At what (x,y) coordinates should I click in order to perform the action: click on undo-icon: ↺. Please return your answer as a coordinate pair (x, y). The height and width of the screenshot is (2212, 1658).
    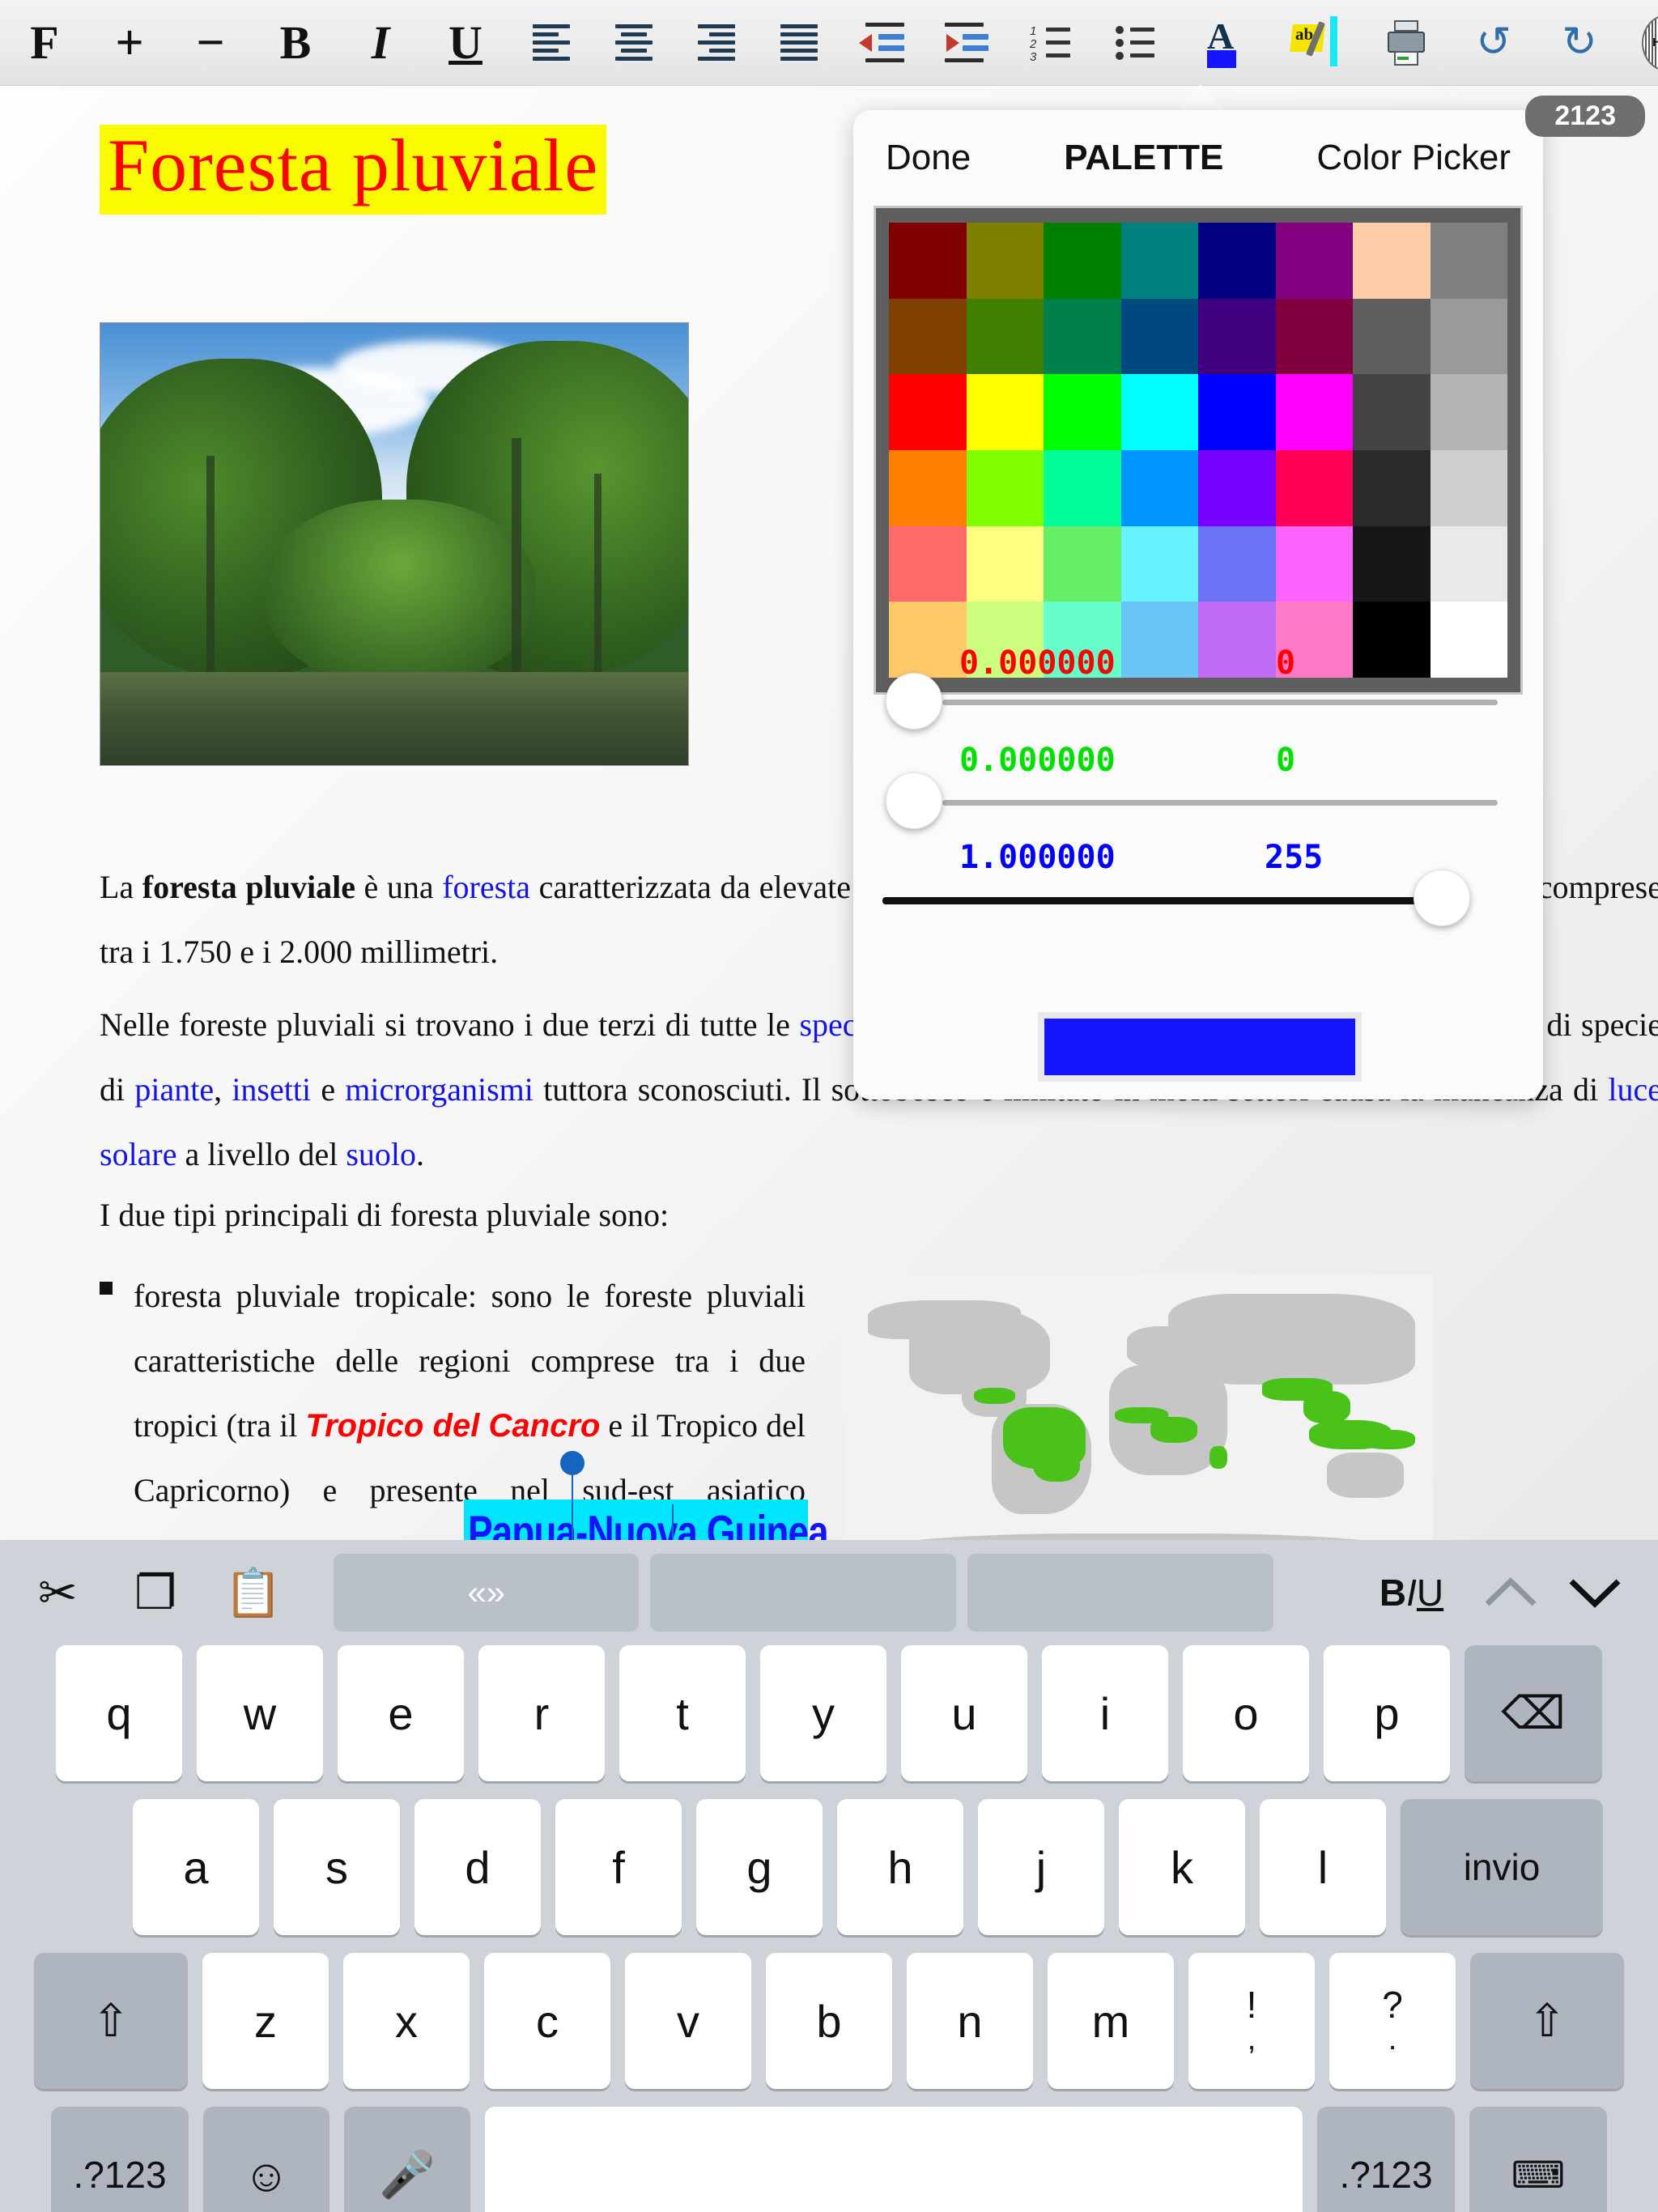
    Looking at the image, I should click on (1494, 43).